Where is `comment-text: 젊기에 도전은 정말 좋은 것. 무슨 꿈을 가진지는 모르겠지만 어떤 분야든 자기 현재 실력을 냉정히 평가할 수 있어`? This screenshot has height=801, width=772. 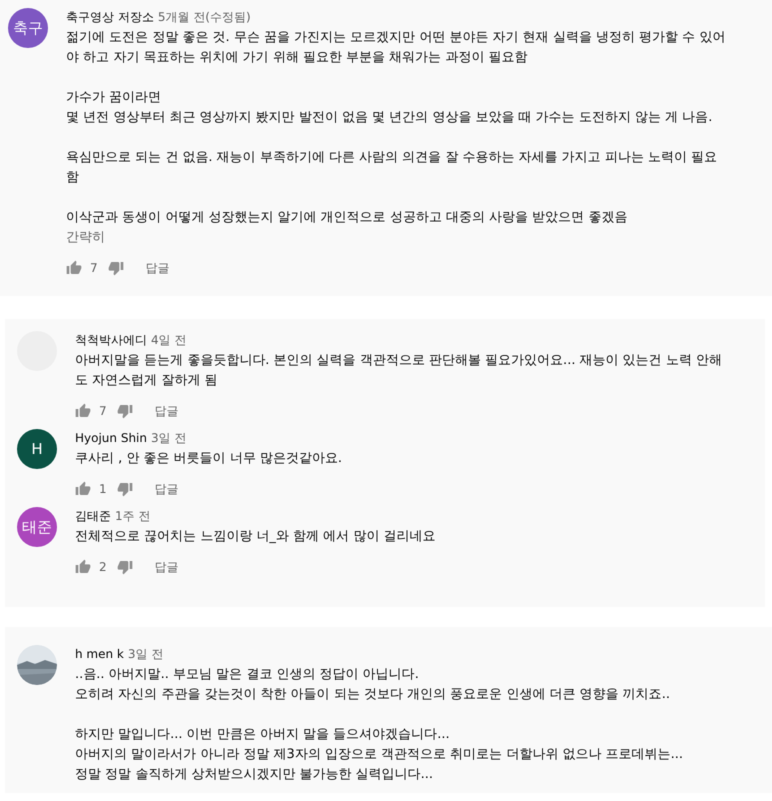 comment-text: 젊기에 도전은 정말 좋은 것. 무슨 꿈을 가진지는 모르겠지만 어떤 분야든 자기 현재 실력을 냉정히 평가할 수 있어 is located at coordinates (396, 38).